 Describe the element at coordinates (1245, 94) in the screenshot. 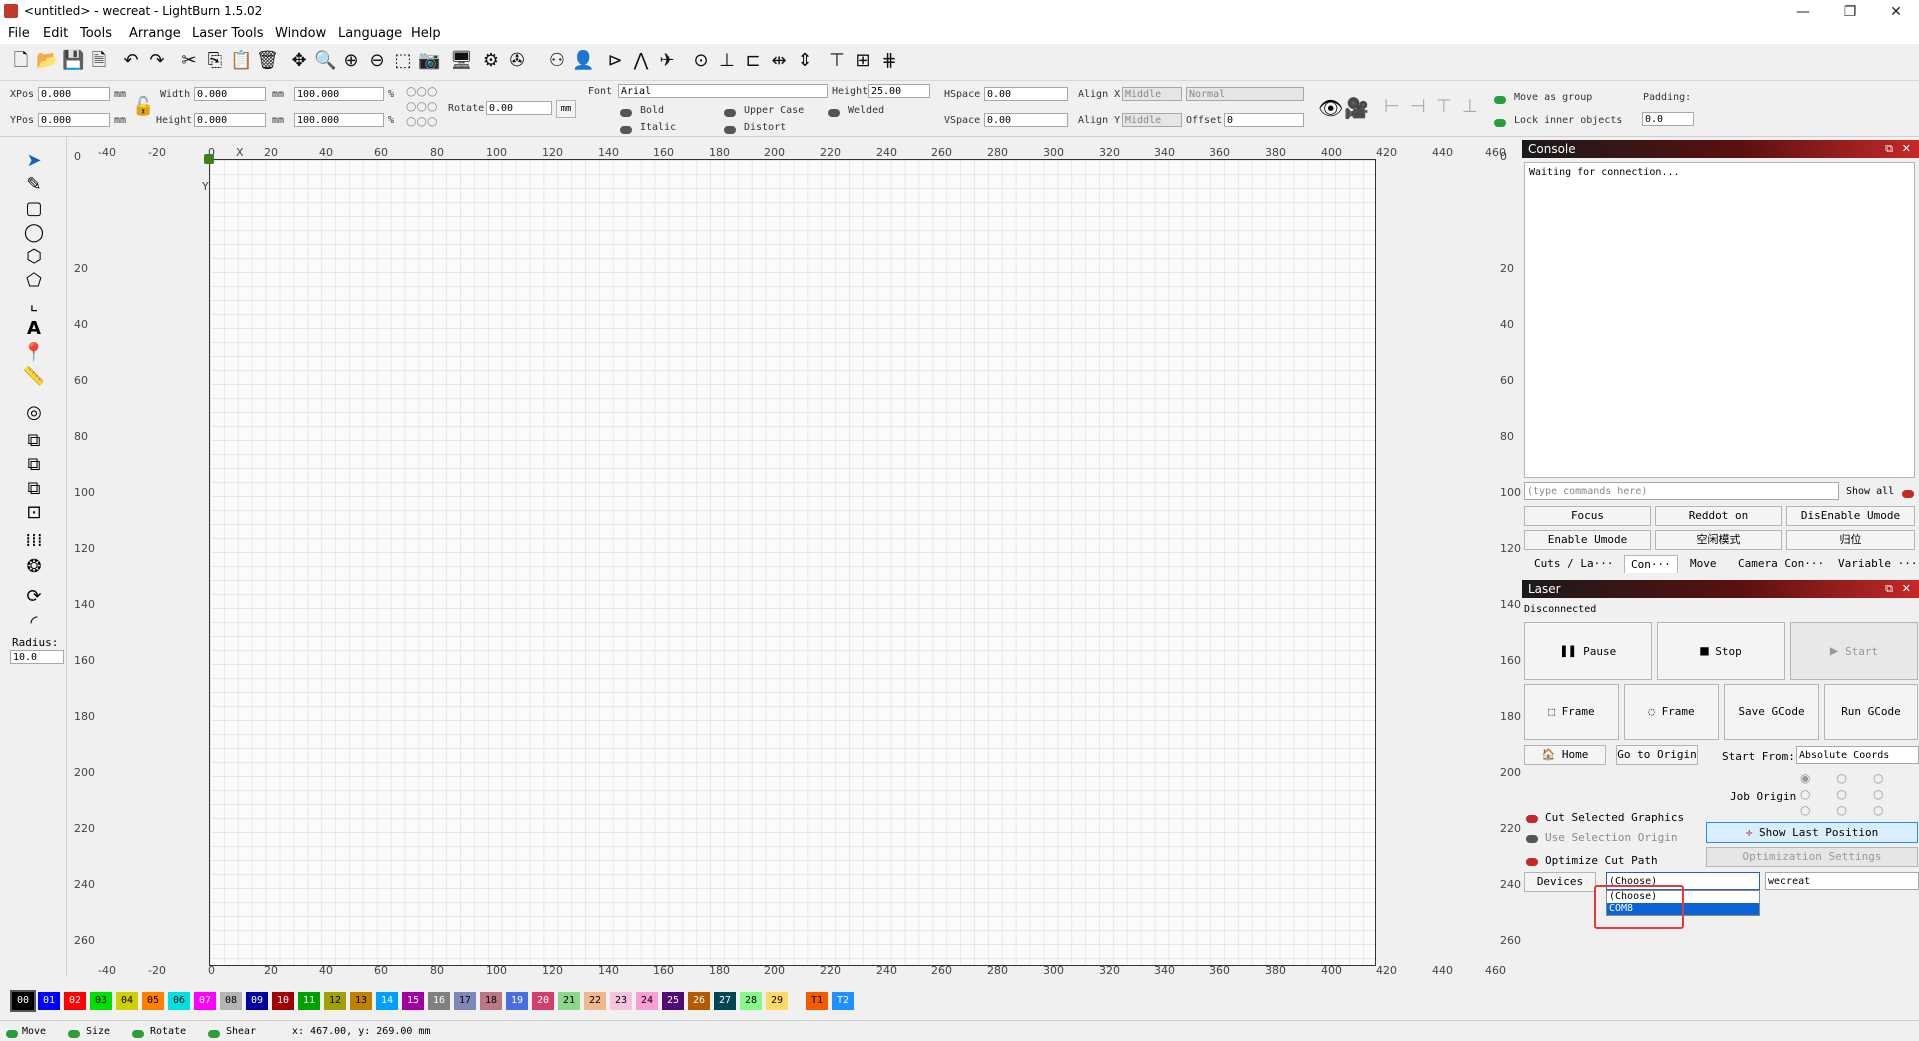

I see `text-mode-select: Normal` at that location.